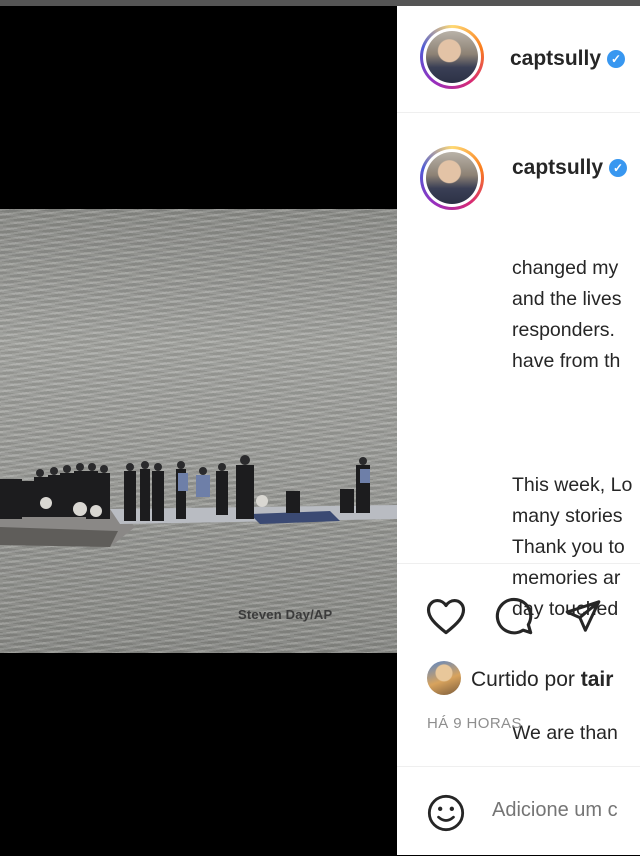  What do you see at coordinates (514, 616) in the screenshot?
I see `comment-icon` at bounding box center [514, 616].